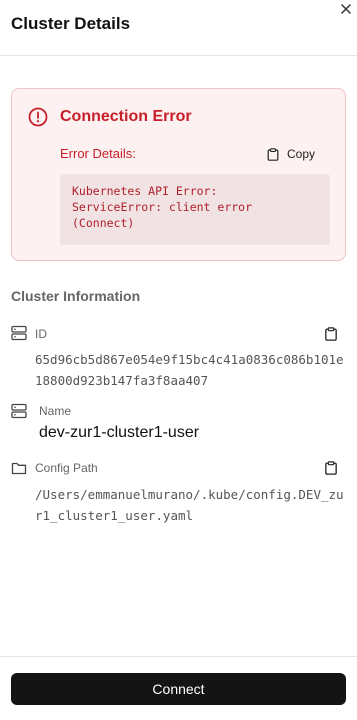 The height and width of the screenshot is (720, 357). Describe the element at coordinates (178, 28) in the screenshot. I see `dialog-header: Cluster Details` at that location.